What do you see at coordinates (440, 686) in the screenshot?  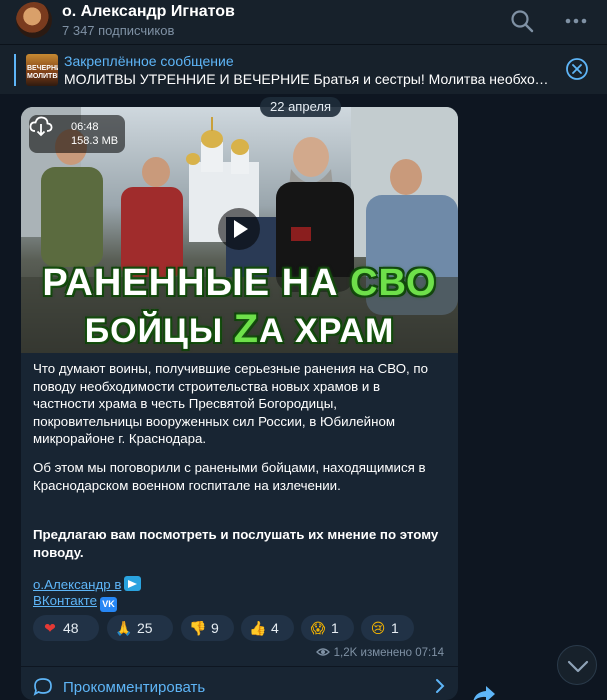 I see `chevron-right-icon` at bounding box center [440, 686].